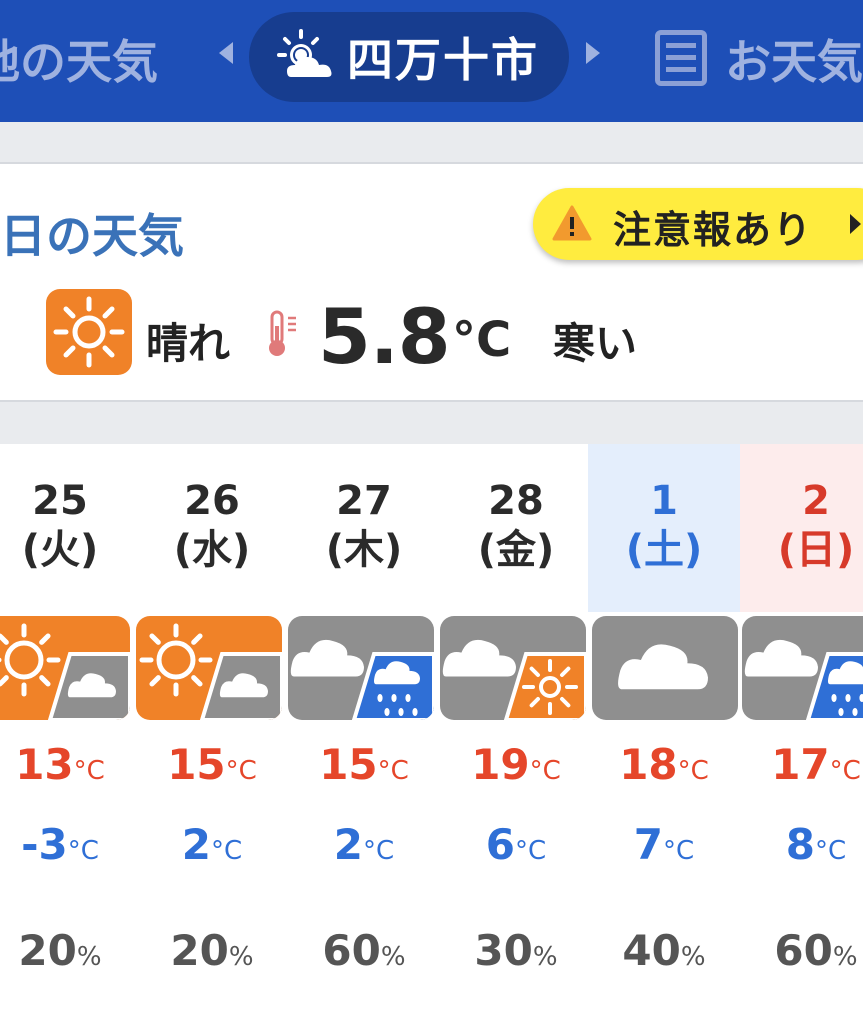 The image size is (863, 1024). I want to click on date-cell: 25 (火), so click(68, 528).